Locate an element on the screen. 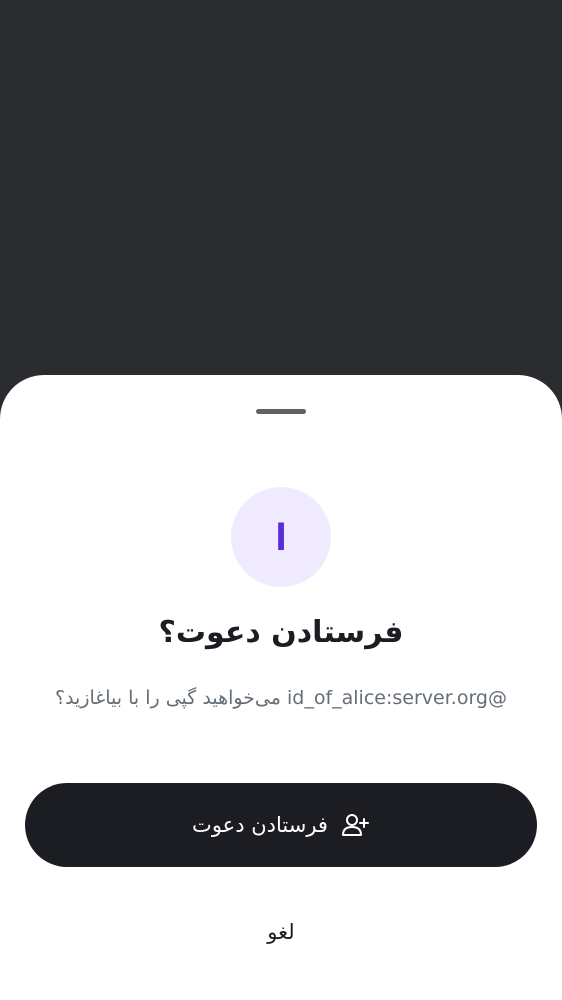  cancel-button: لغو is located at coordinates (281, 932).